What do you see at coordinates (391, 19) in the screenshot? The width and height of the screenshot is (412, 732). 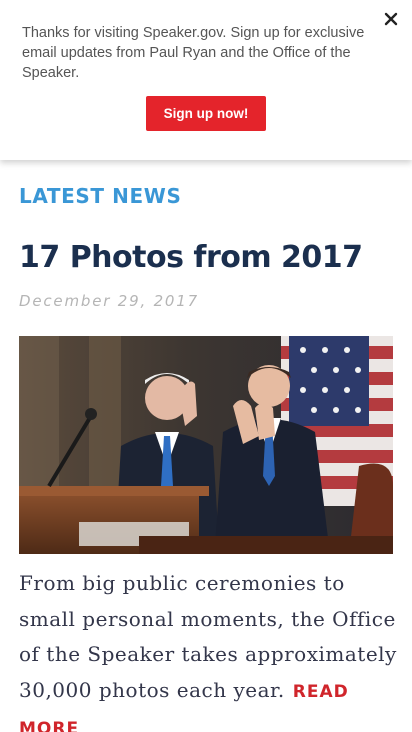 I see `close-icon` at bounding box center [391, 19].